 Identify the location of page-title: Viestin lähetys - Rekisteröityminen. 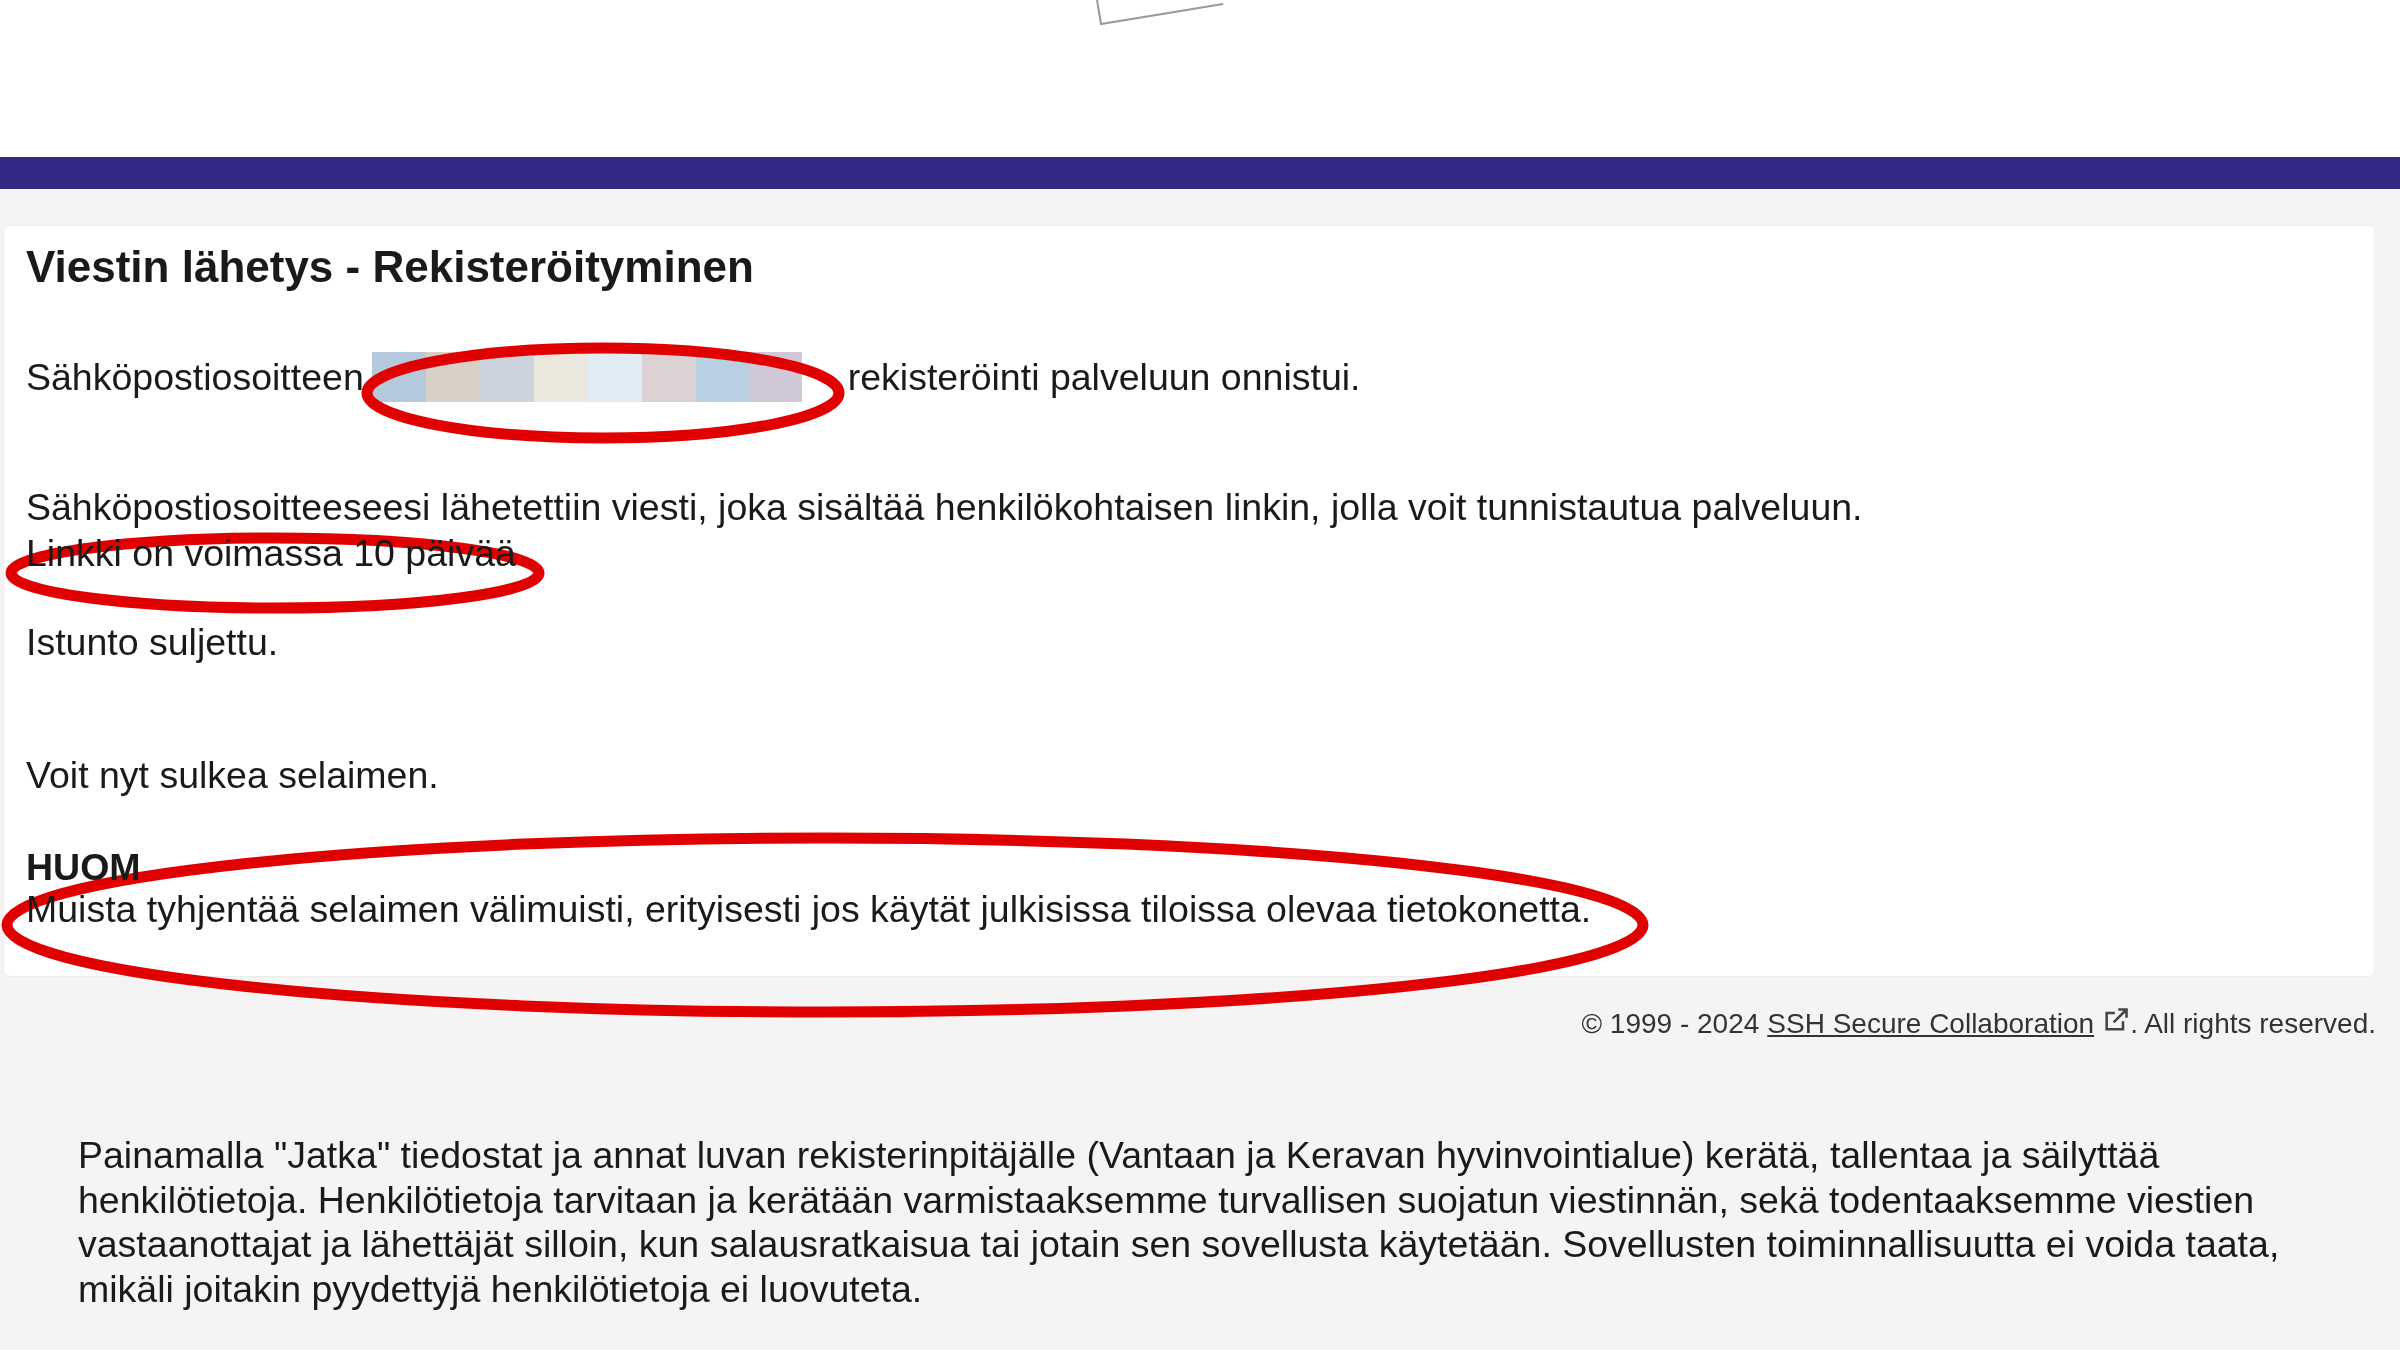
(390, 267).